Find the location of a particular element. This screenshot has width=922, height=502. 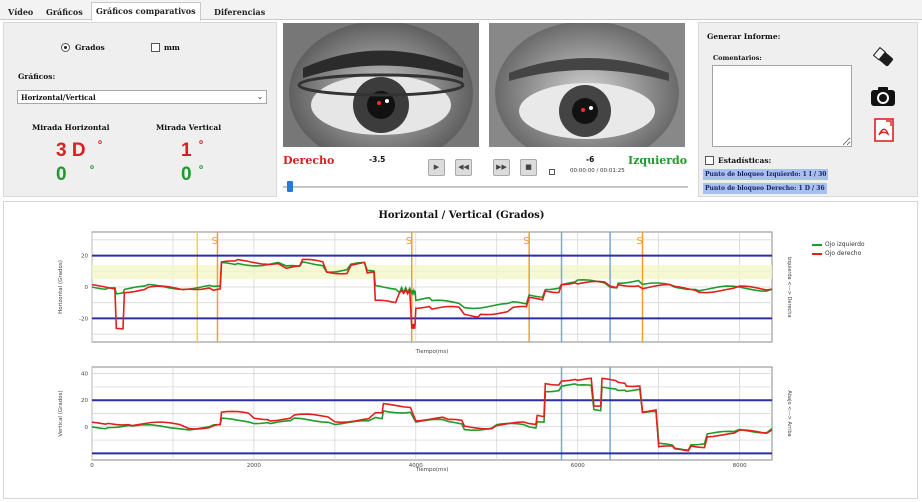

grados-radio is located at coordinates (65, 47).